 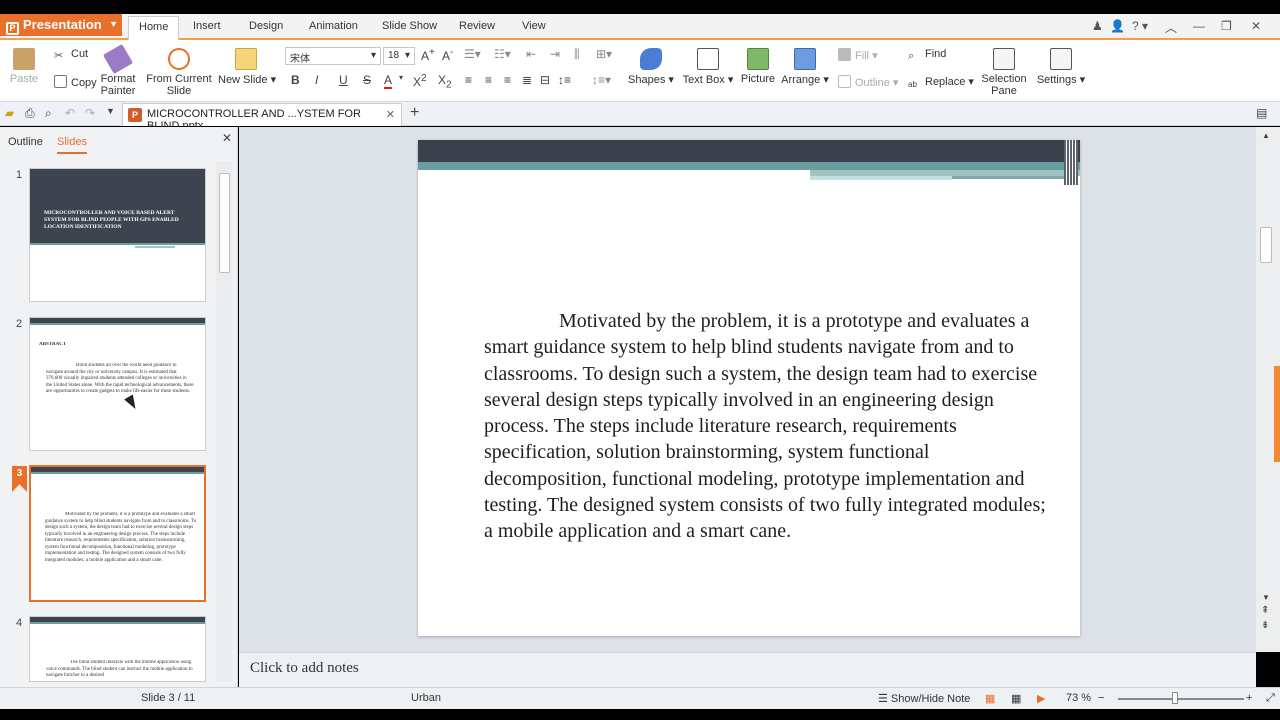 I want to click on text-direction-icon: ⊞▾, so click(x=604, y=54).